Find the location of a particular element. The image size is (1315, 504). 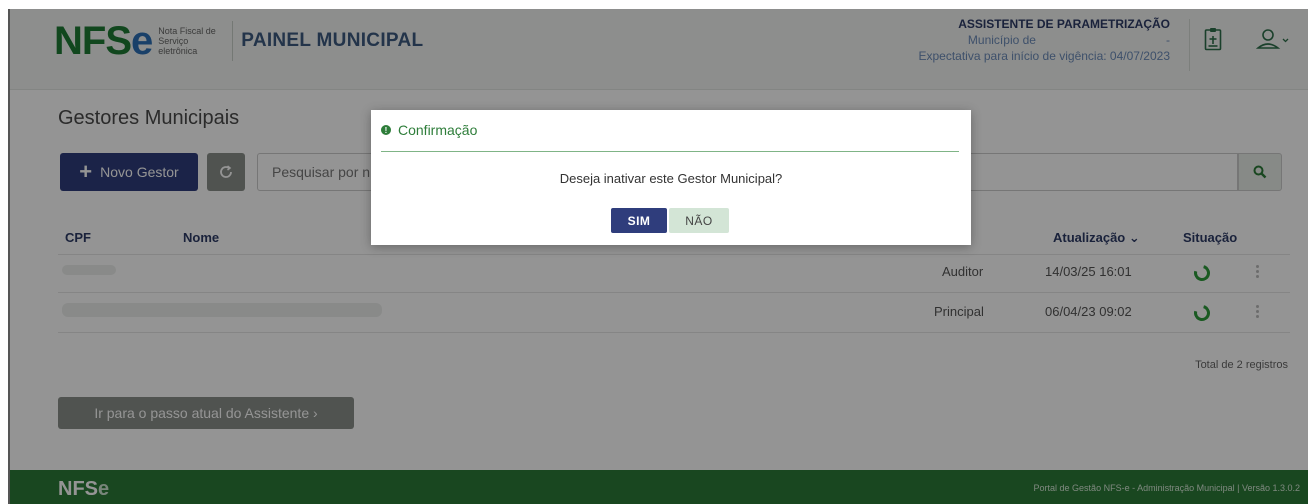

confirm-no-button: NÃO is located at coordinates (699, 220).